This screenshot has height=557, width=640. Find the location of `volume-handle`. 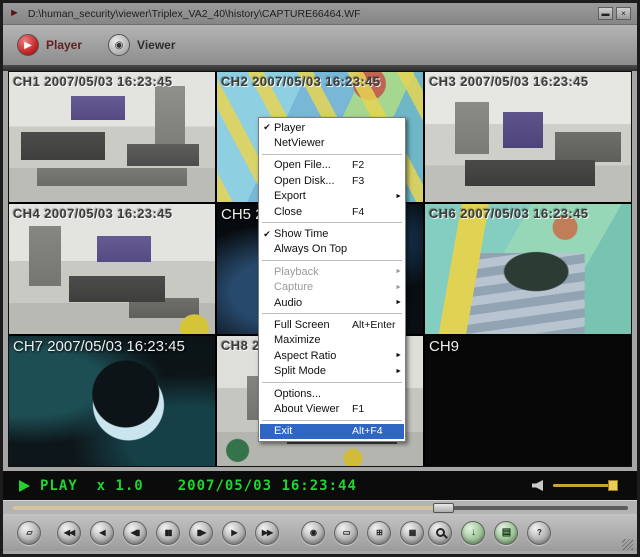

volume-handle is located at coordinates (612, 485).